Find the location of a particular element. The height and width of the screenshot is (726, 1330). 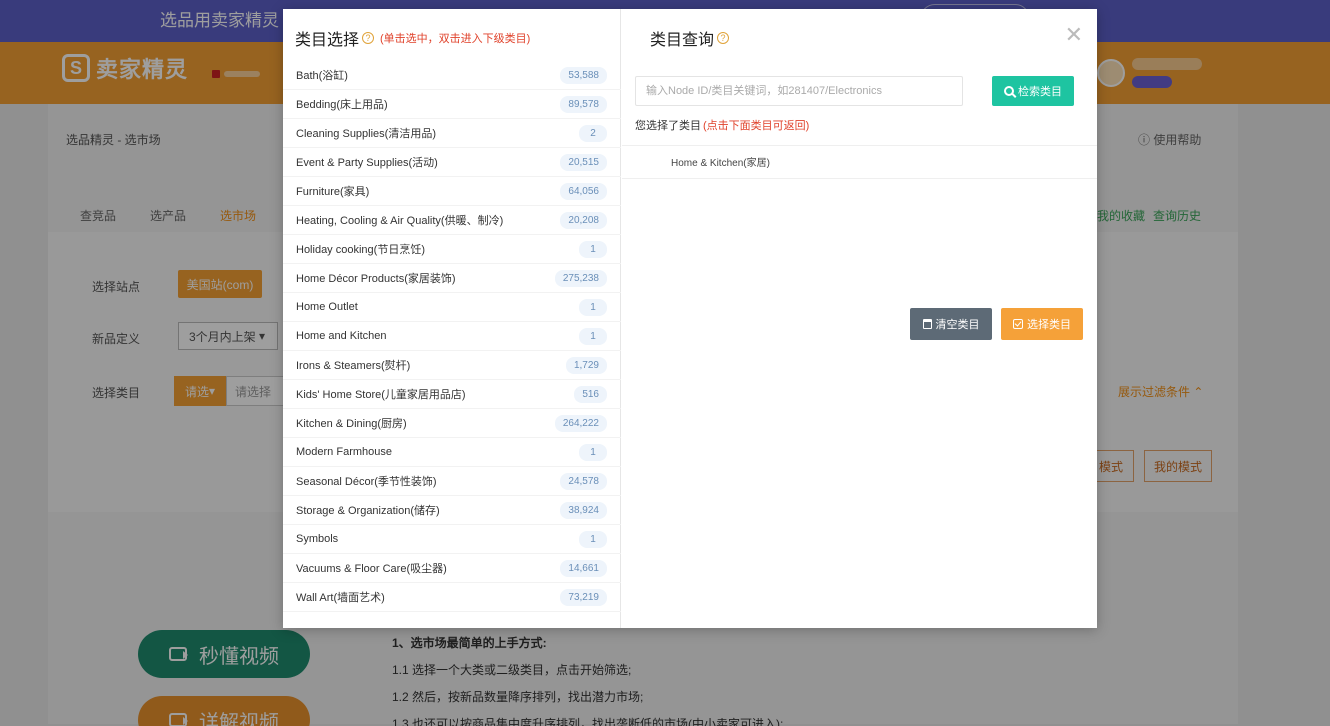

category-select-title: 类目选择 ? (单击选中，双击进入下级类目) is located at coordinates (412, 38).